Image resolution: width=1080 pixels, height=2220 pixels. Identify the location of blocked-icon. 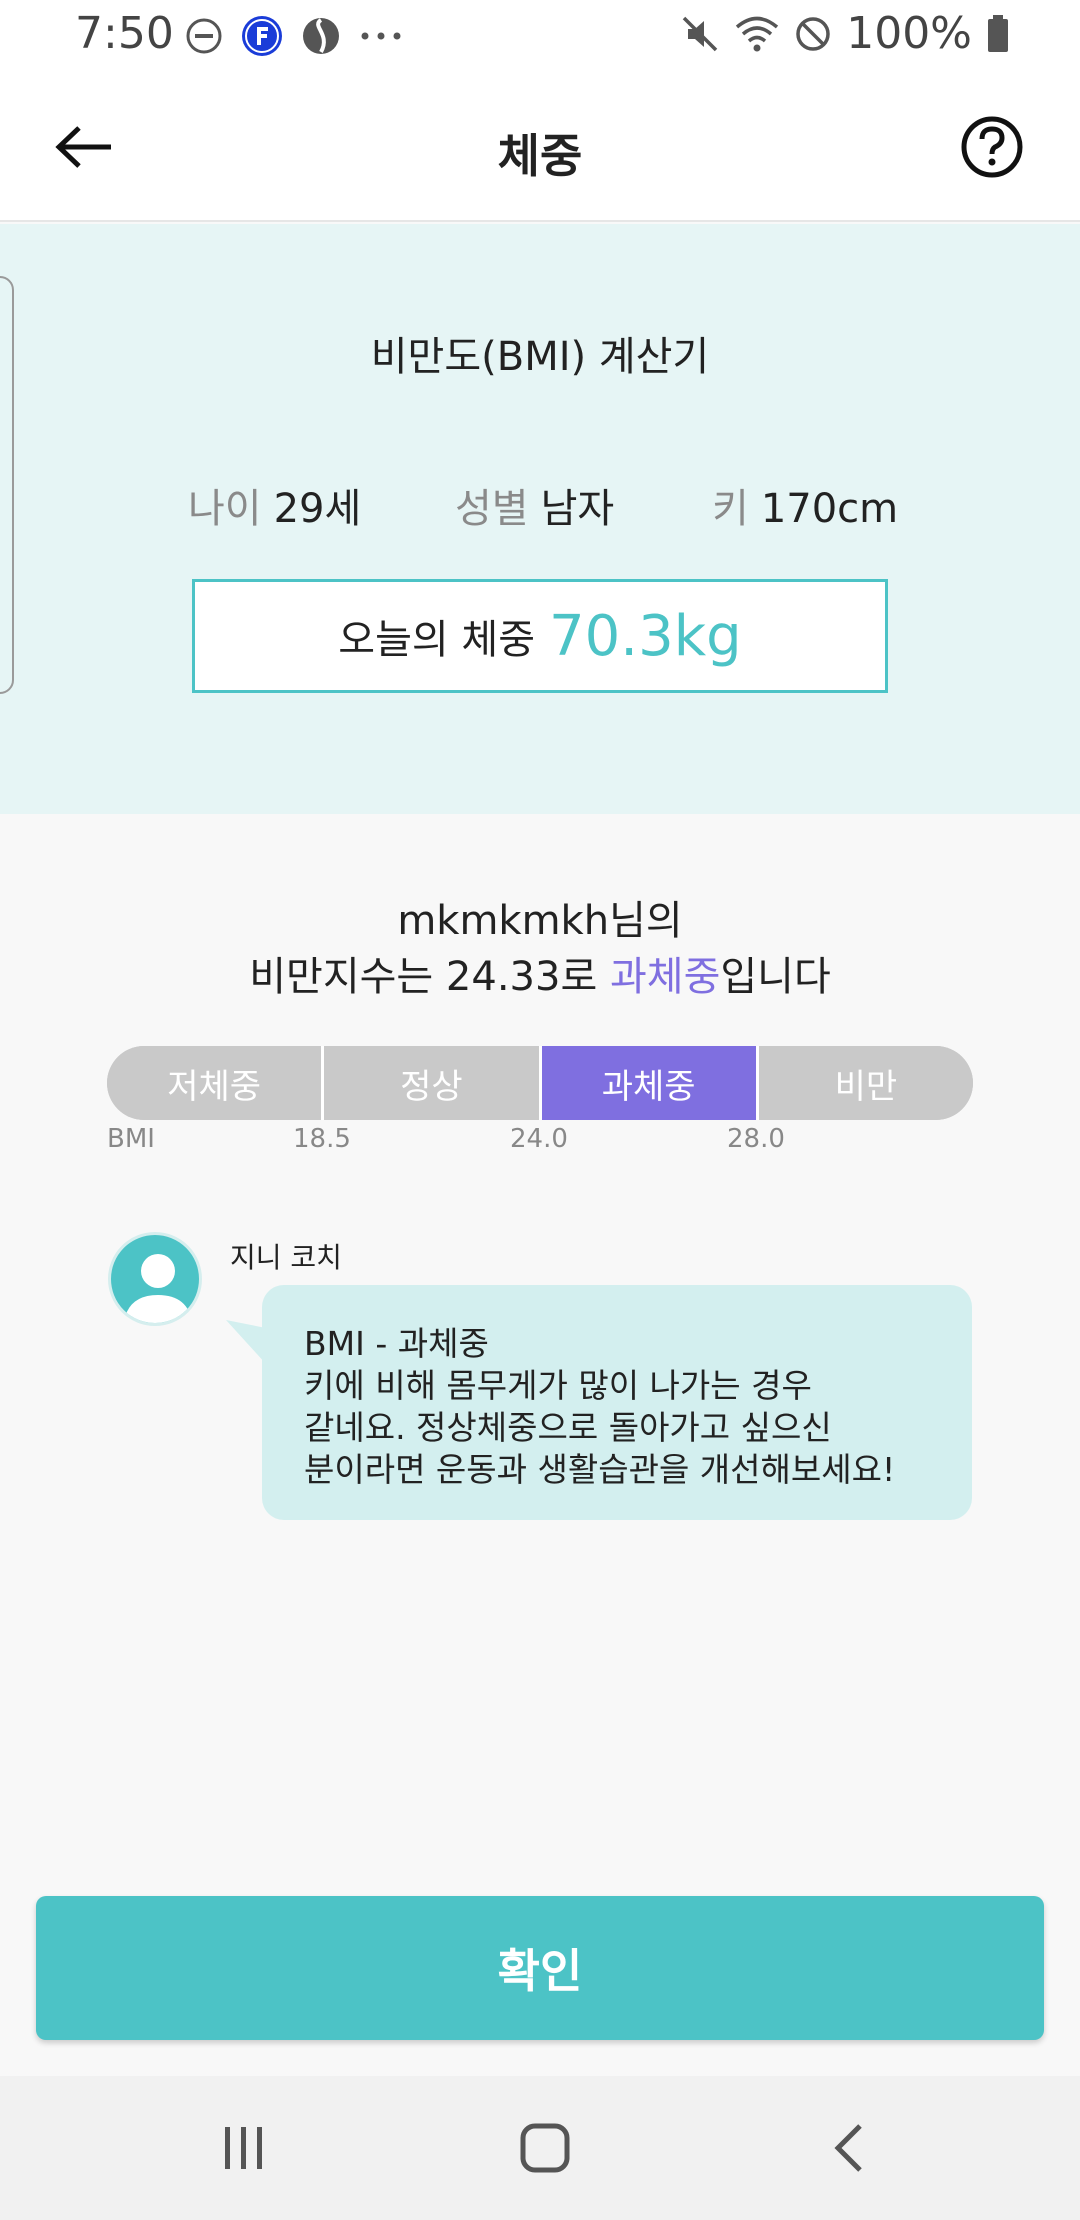
(813, 33).